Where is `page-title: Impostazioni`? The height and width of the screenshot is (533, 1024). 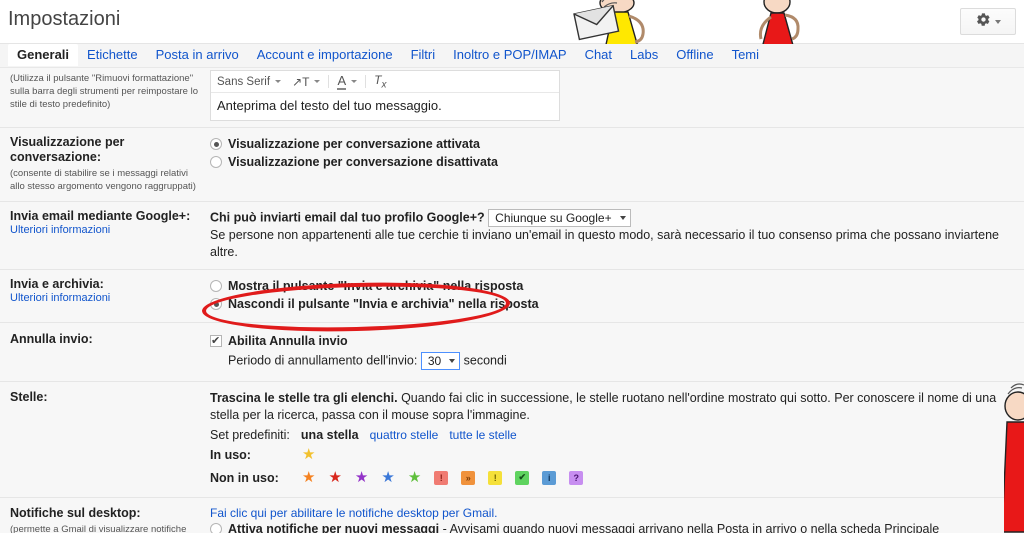 page-title: Impostazioni is located at coordinates (64, 19).